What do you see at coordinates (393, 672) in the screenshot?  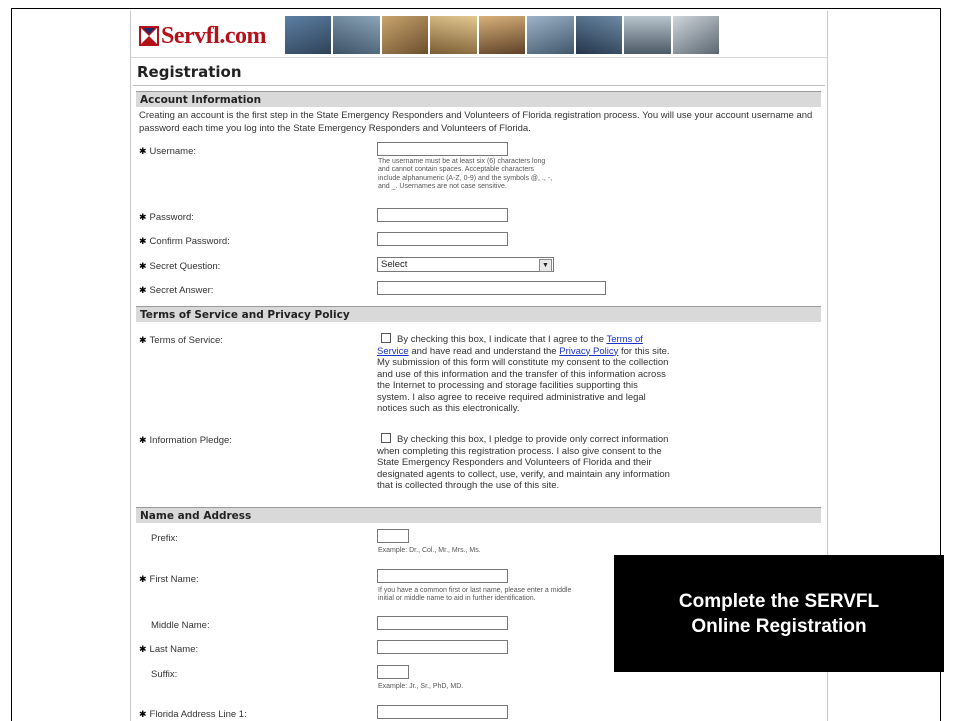 I see `suffix-input` at bounding box center [393, 672].